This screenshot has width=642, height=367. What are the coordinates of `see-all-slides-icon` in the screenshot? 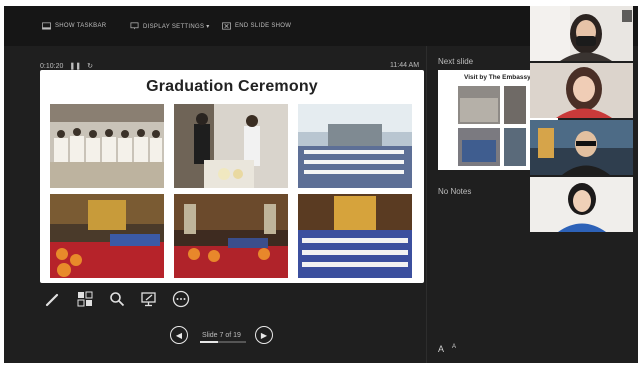 It's located at (85, 299).